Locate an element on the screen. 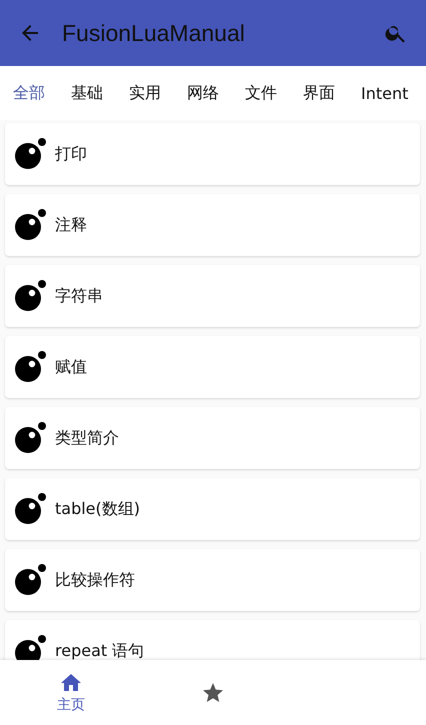  nav-item: 主页 is located at coordinates (71, 692).